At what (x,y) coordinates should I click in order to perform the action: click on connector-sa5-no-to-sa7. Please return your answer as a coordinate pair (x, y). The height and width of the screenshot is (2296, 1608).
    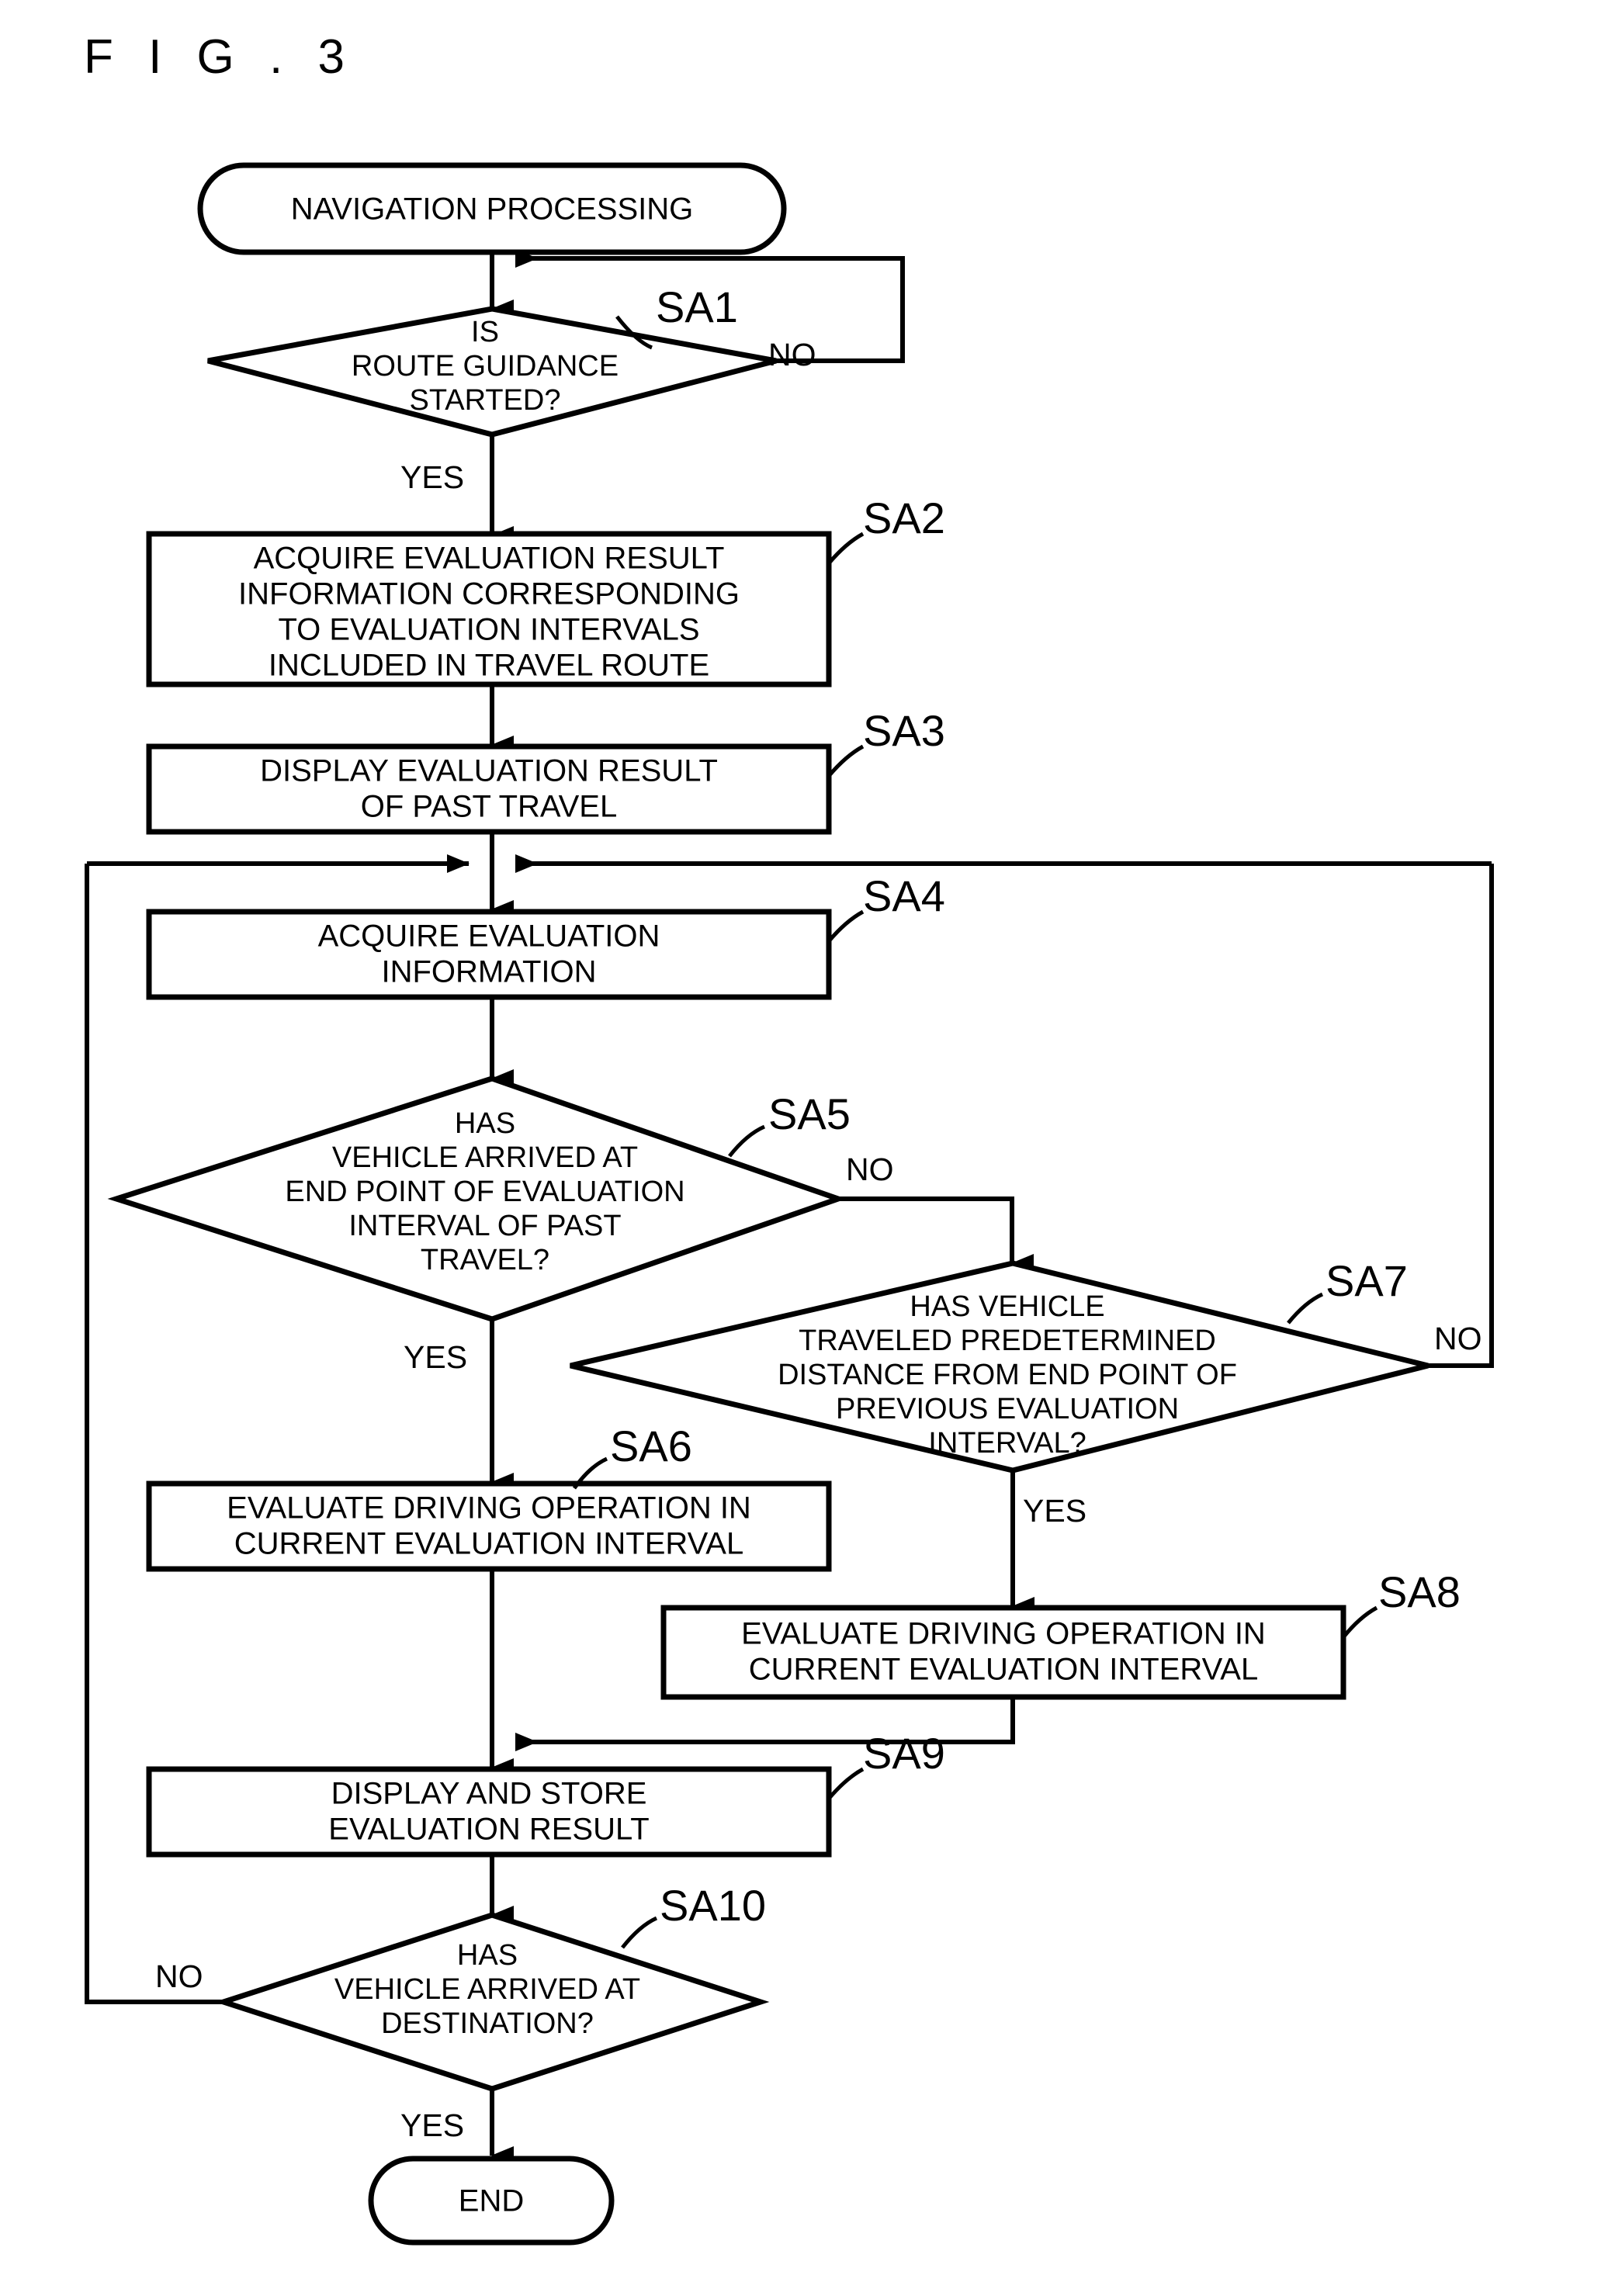
    Looking at the image, I should click on (935, 1234).